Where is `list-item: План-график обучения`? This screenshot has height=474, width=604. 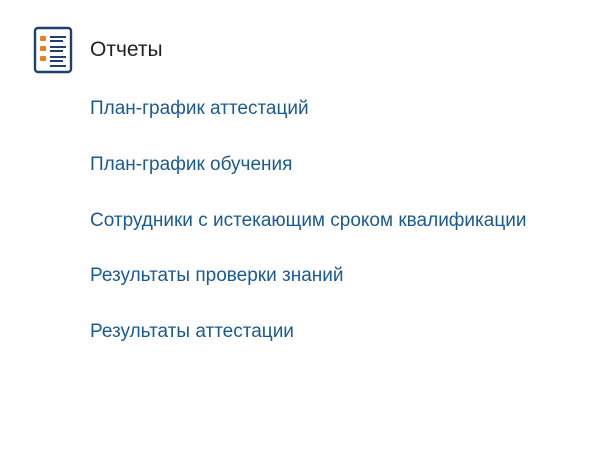
list-item: План-график обучения is located at coordinates (308, 178).